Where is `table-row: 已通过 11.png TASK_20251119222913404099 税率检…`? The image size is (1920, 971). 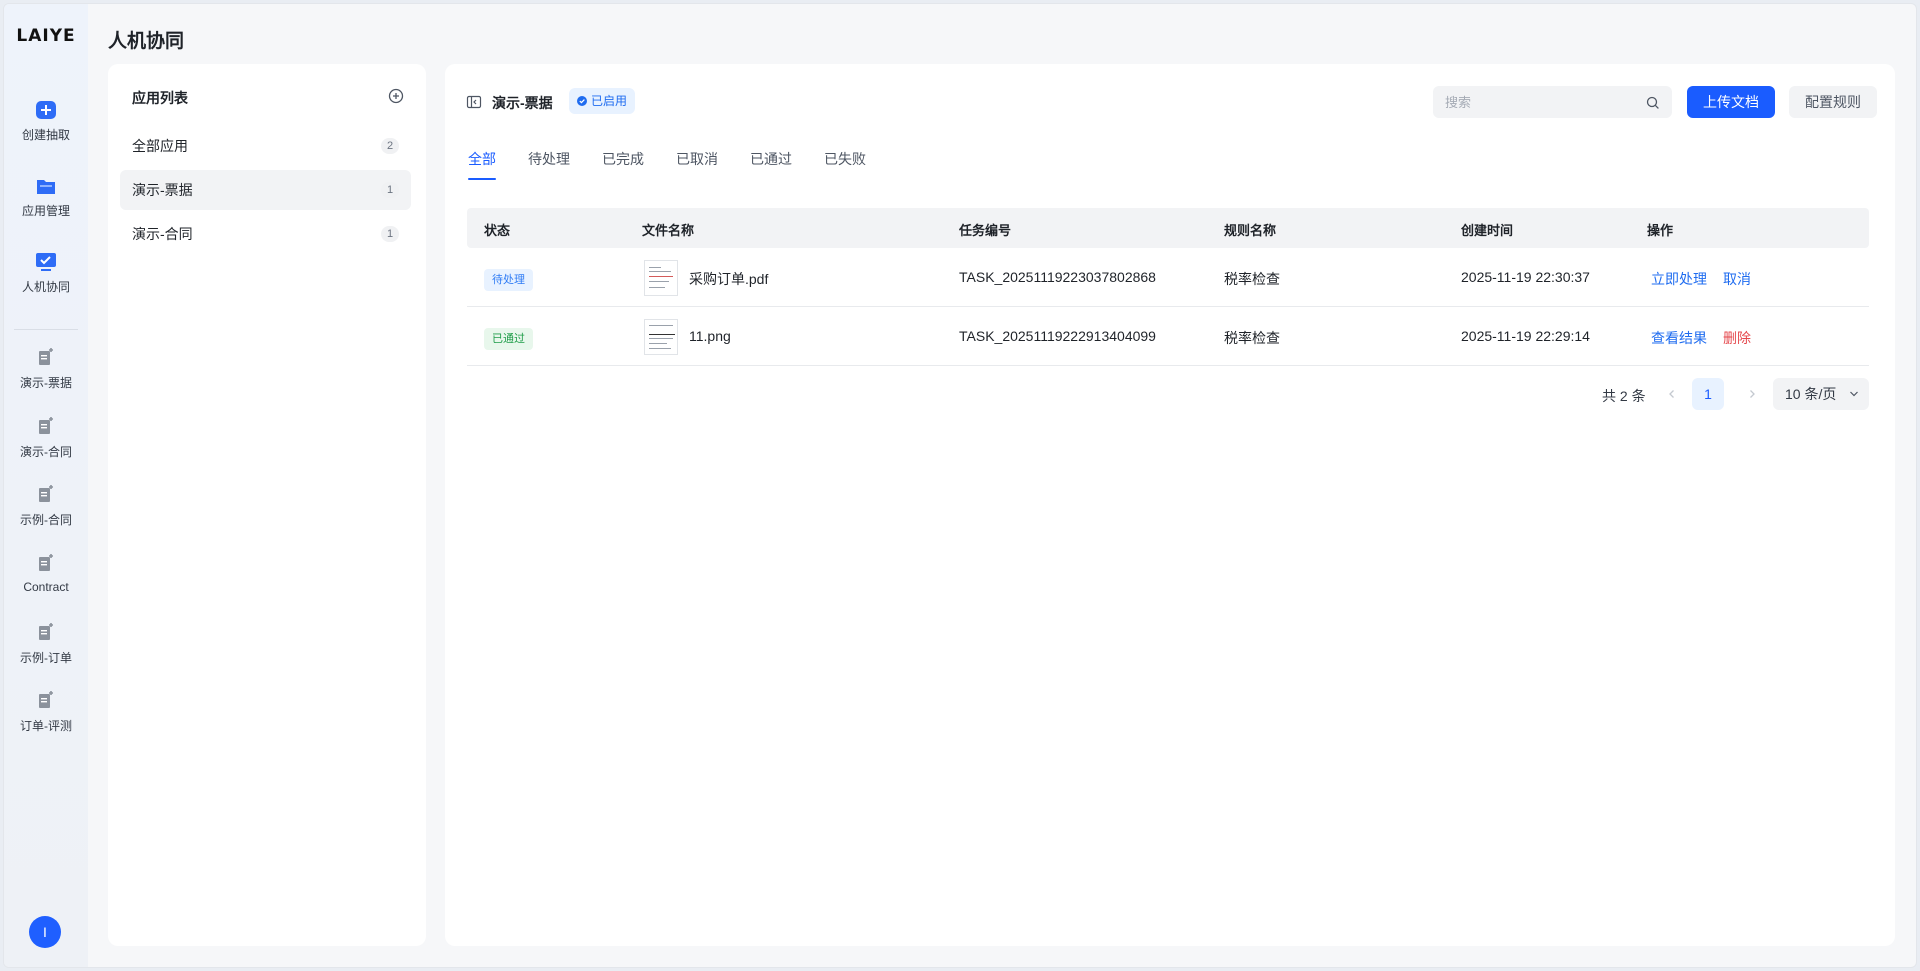 table-row: 已通过 11.png TASK_20251119222913404099 税率检… is located at coordinates (1168, 336).